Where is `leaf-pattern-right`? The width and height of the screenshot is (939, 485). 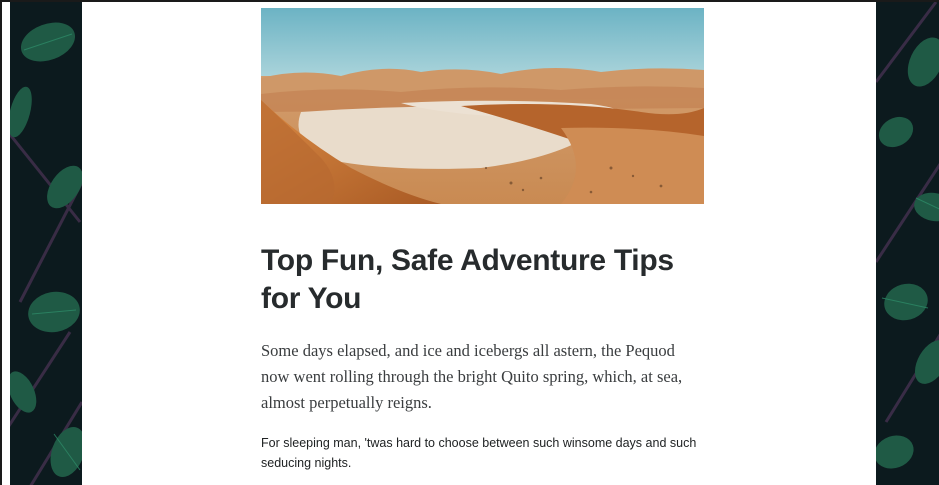 leaf-pattern-right is located at coordinates (907, 235).